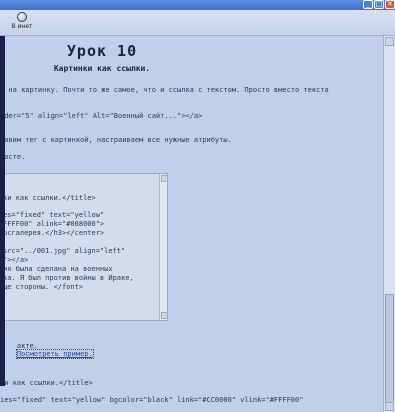 This screenshot has height=412, width=395. I want to click on toolbar: В инет, so click(197, 23).